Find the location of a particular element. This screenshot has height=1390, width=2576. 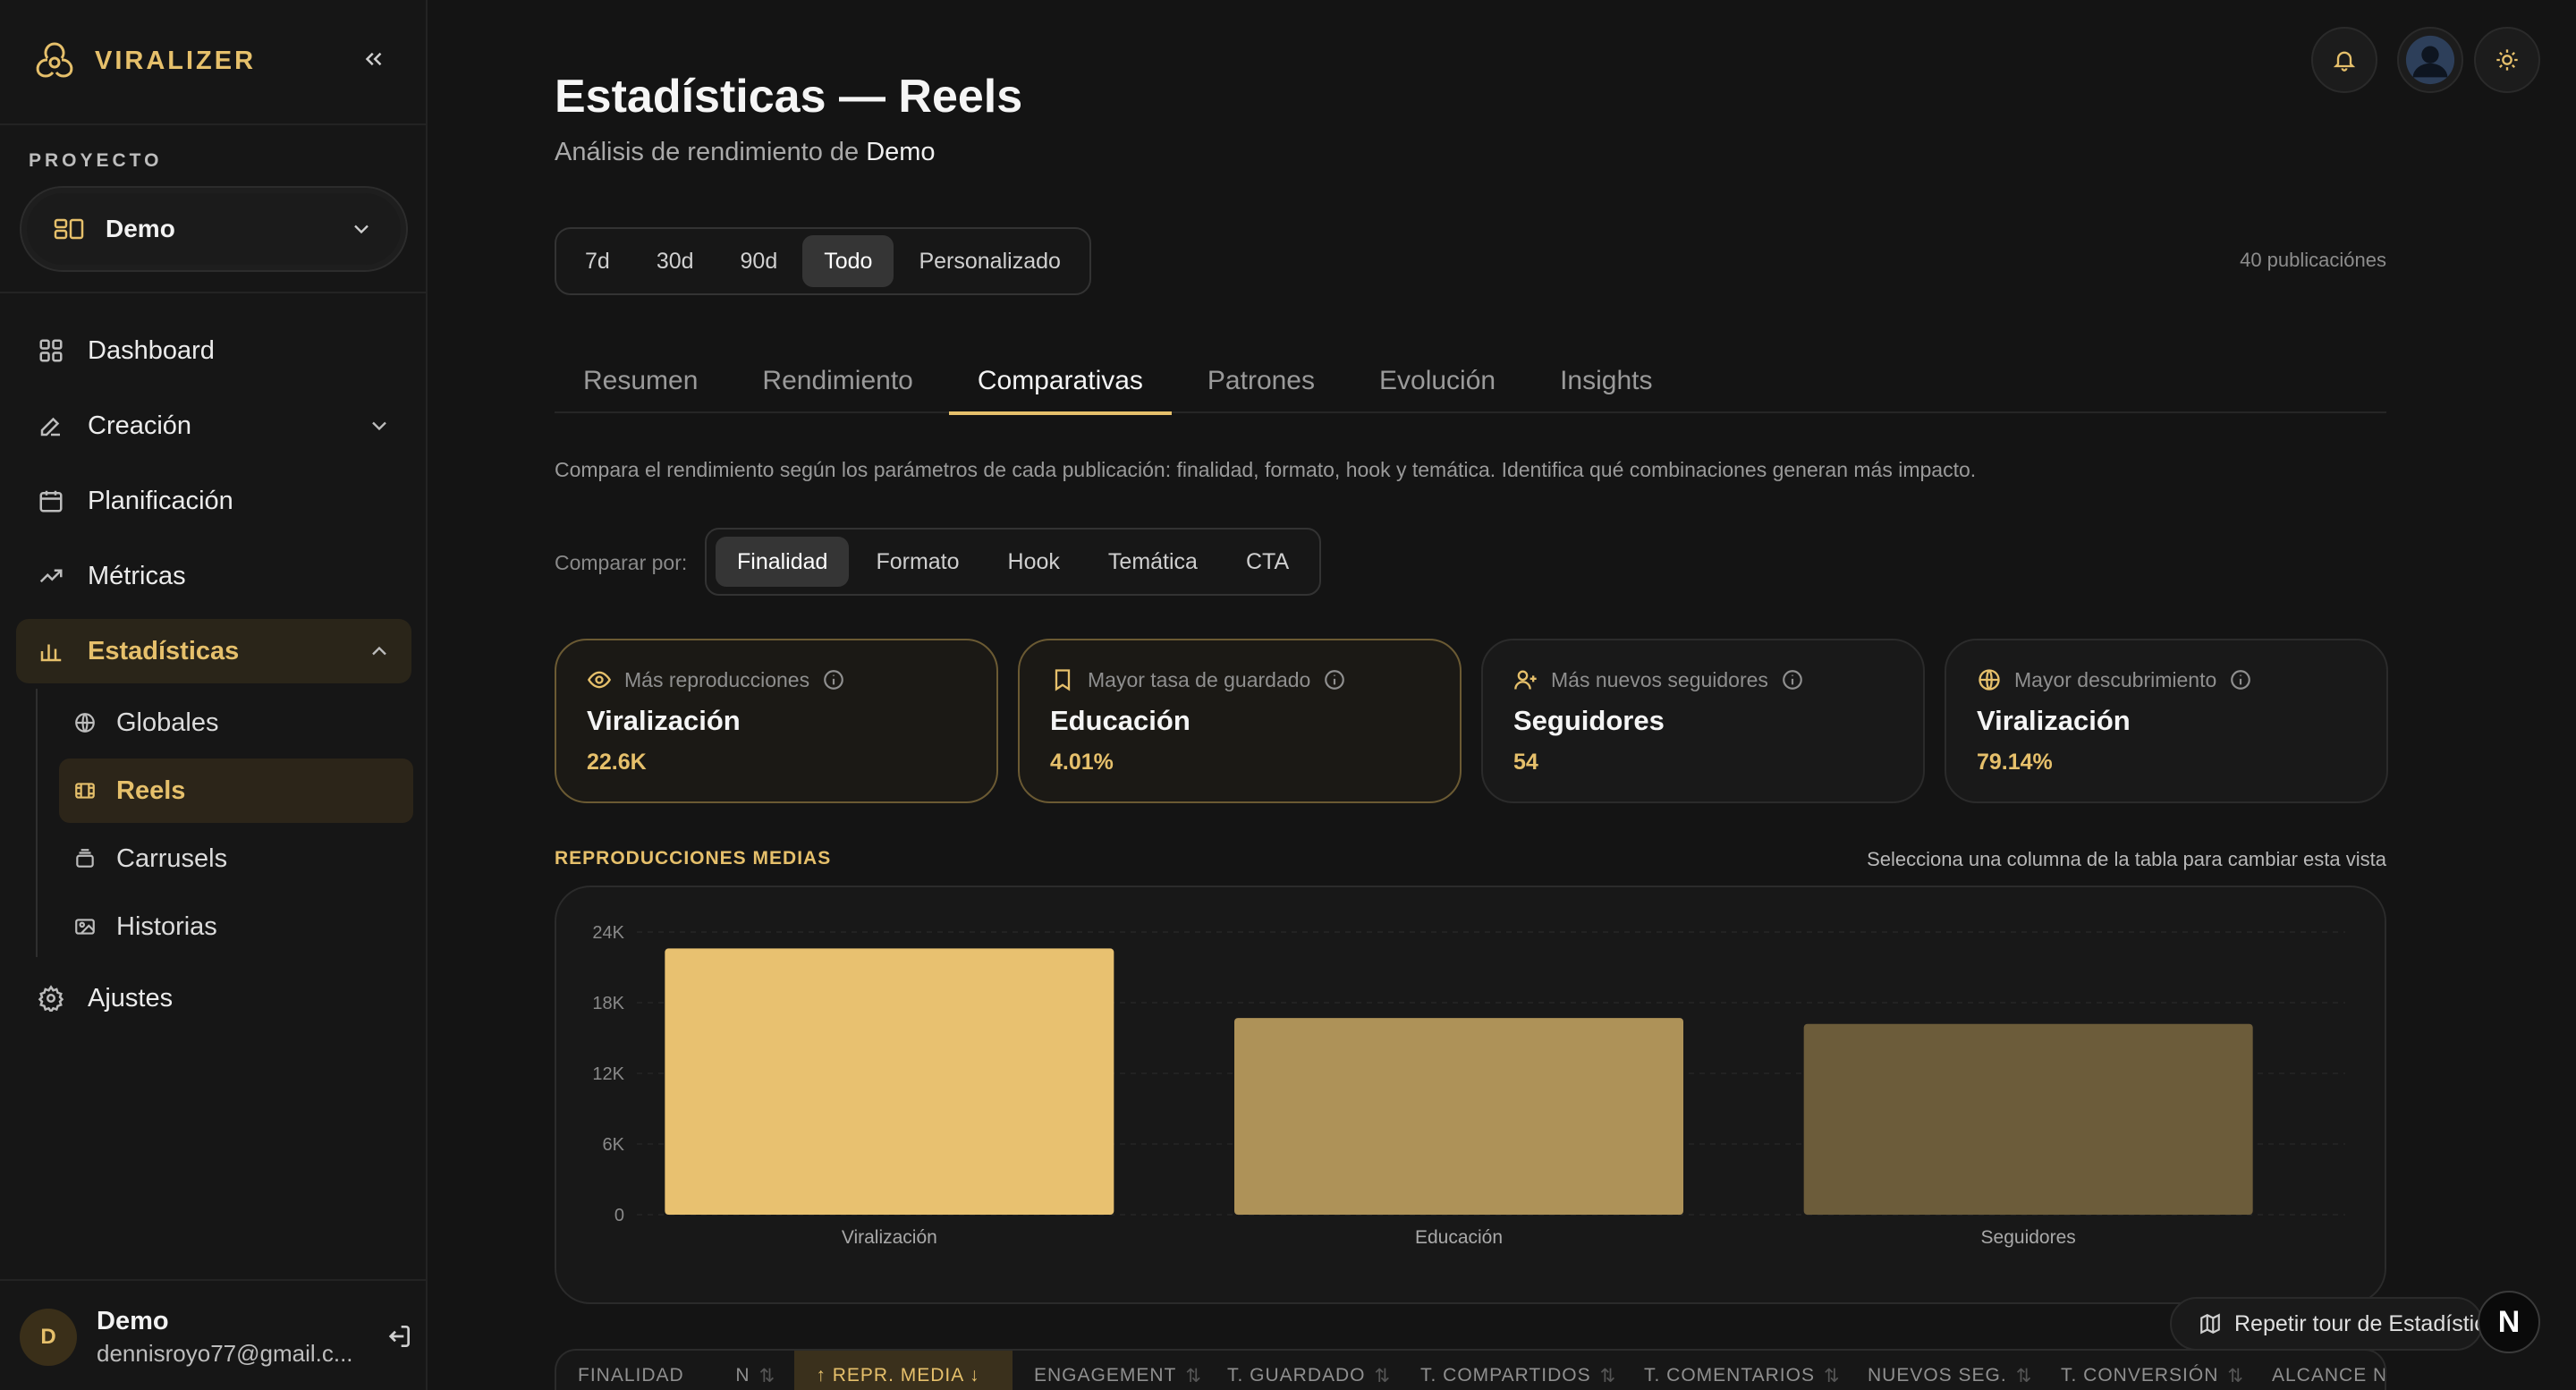

y-tick-label: 6K is located at coordinates (614, 1145).